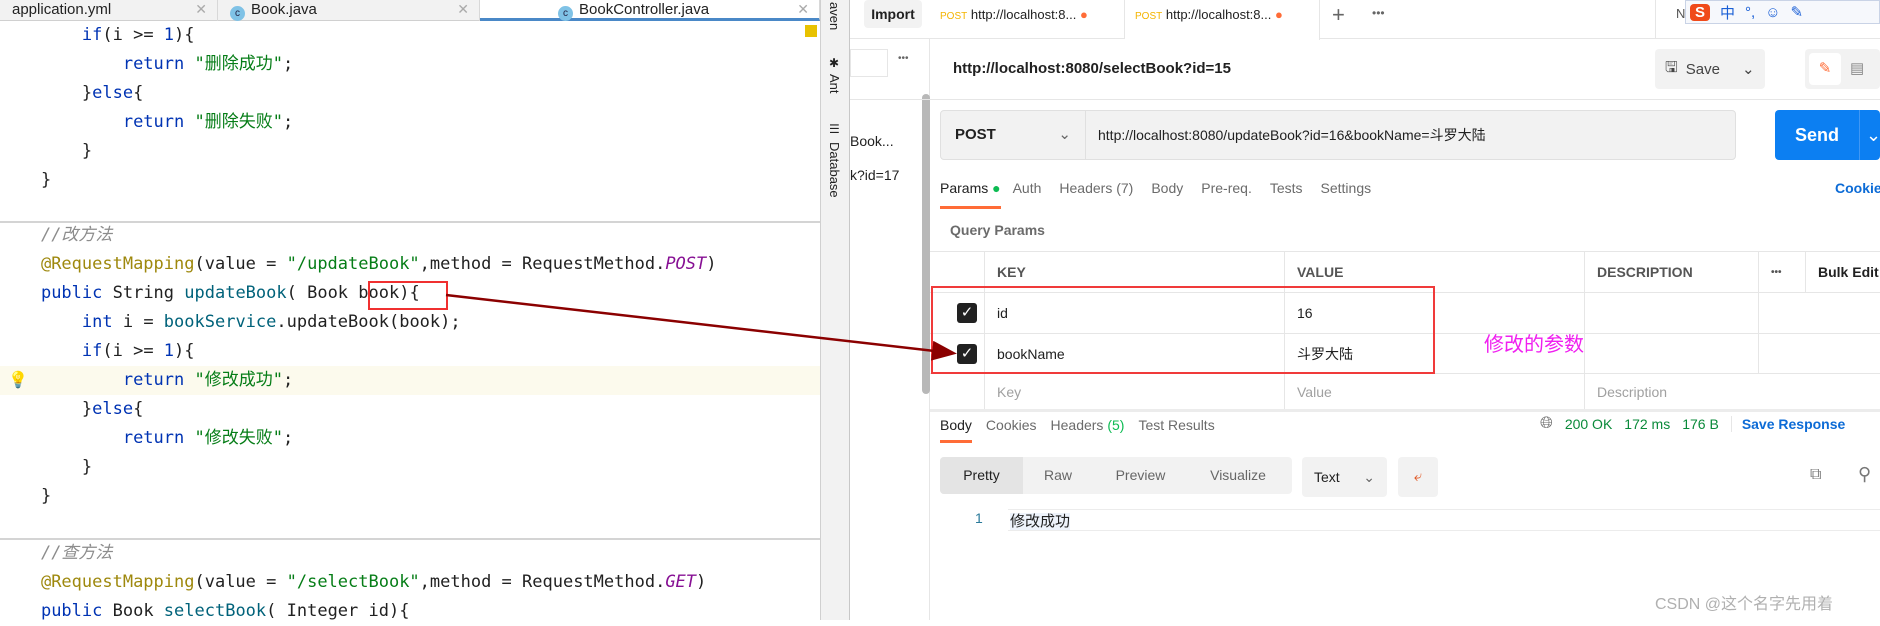 Image resolution: width=1880 pixels, height=626 pixels. What do you see at coordinates (1672, 391) in the screenshot?
I see `new-description-input: Description` at bounding box center [1672, 391].